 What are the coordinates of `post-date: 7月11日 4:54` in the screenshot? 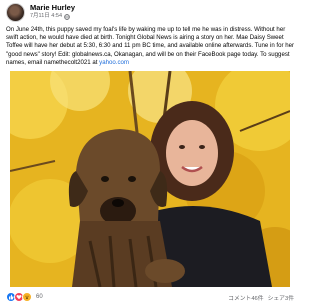 It's located at (46, 16).